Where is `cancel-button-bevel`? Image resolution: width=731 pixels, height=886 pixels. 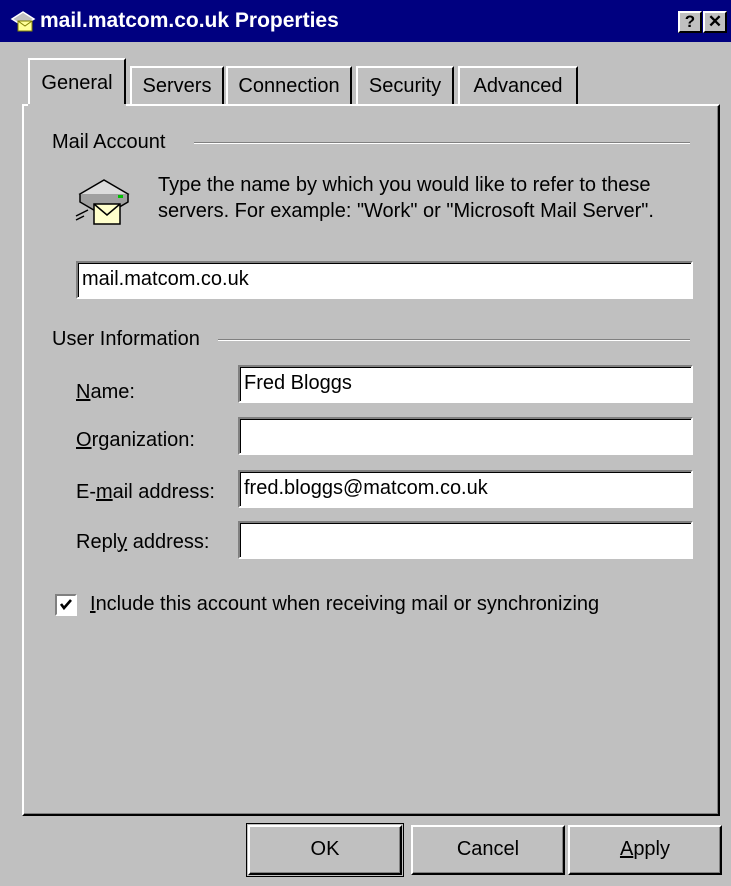
cancel-button-bevel is located at coordinates (488, 850).